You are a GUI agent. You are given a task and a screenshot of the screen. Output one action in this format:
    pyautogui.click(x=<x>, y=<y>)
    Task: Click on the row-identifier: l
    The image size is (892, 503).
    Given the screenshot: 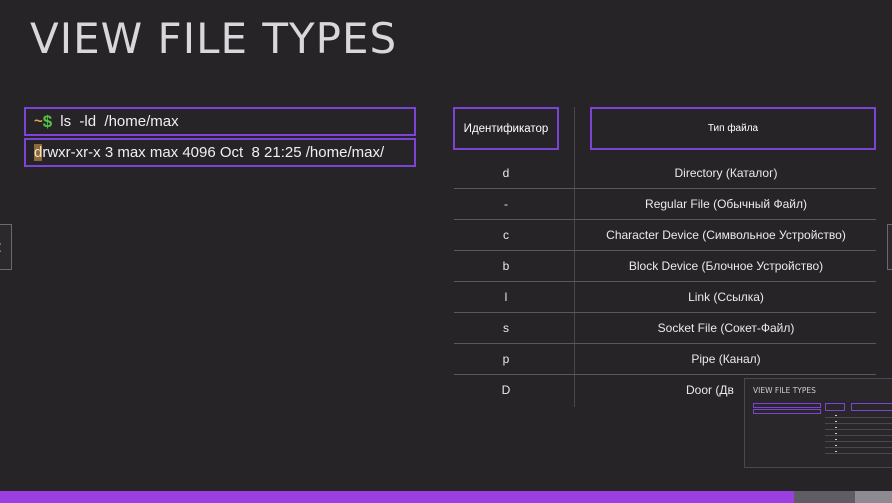 What is the action you would take?
    pyautogui.click(x=506, y=297)
    